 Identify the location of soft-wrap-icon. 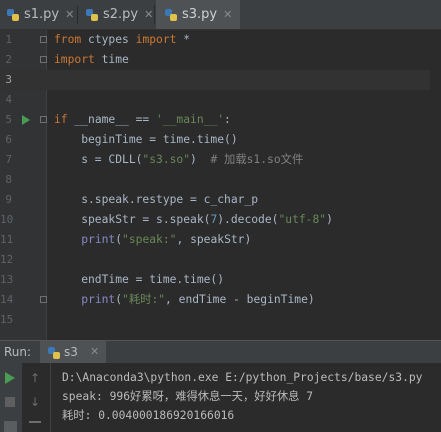
(35, 426).